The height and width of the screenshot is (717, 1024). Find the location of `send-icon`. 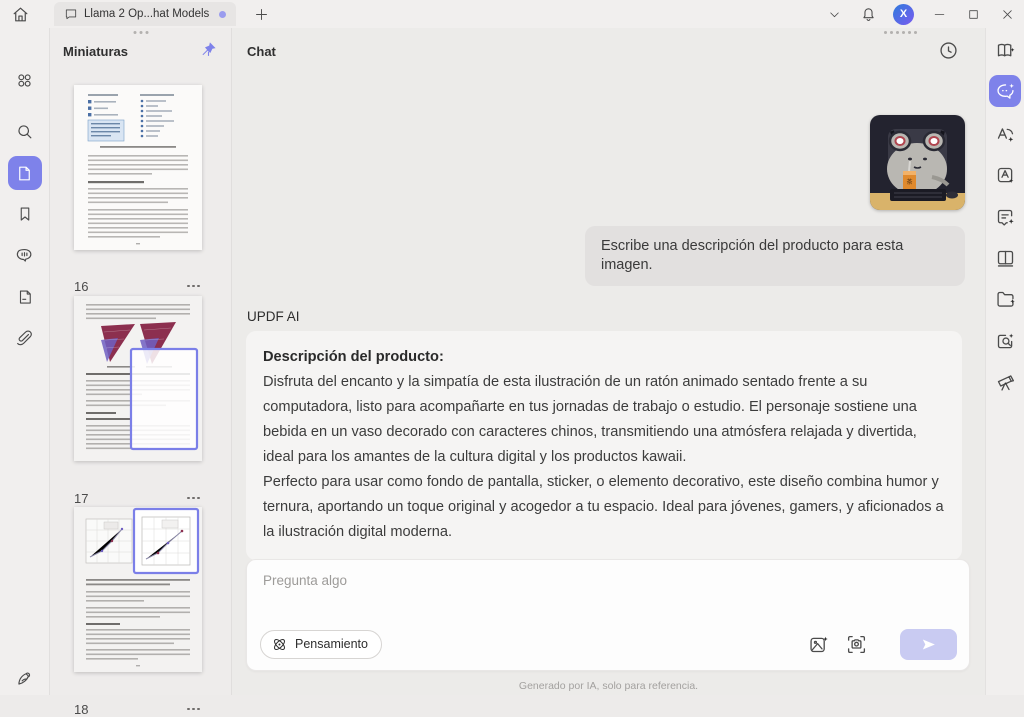

send-icon is located at coordinates (928, 644).